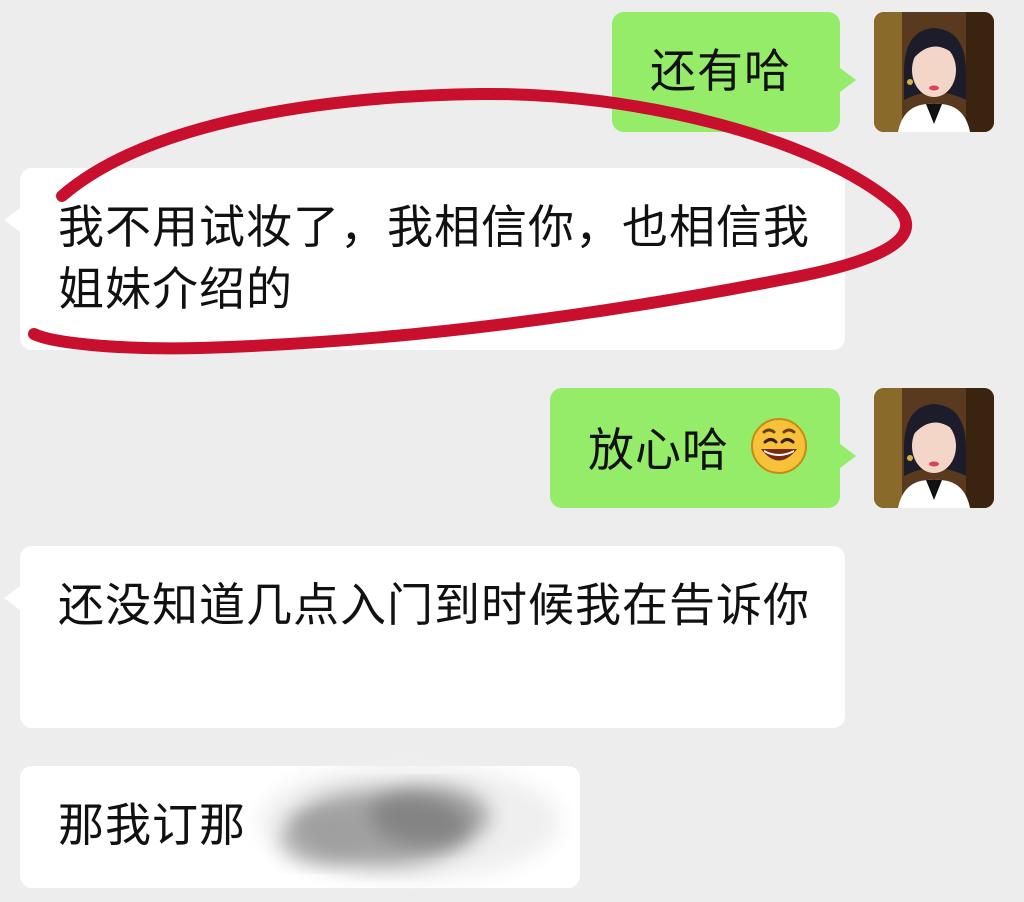 The width and height of the screenshot is (1024, 902). Describe the element at coordinates (152, 825) in the screenshot. I see `message-text: 那我订那` at that location.